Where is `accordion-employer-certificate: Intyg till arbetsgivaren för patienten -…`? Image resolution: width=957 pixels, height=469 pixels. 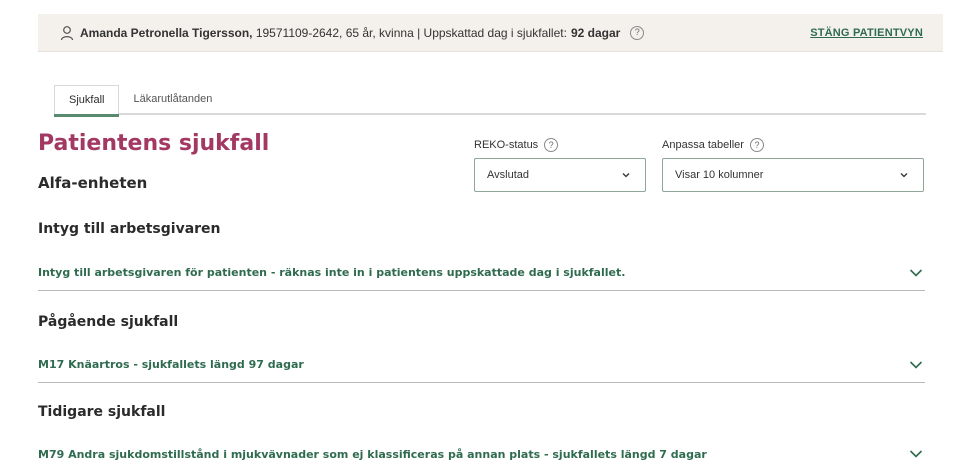 accordion-employer-certificate: Intyg till arbetsgivaren för patienten -… is located at coordinates (481, 273).